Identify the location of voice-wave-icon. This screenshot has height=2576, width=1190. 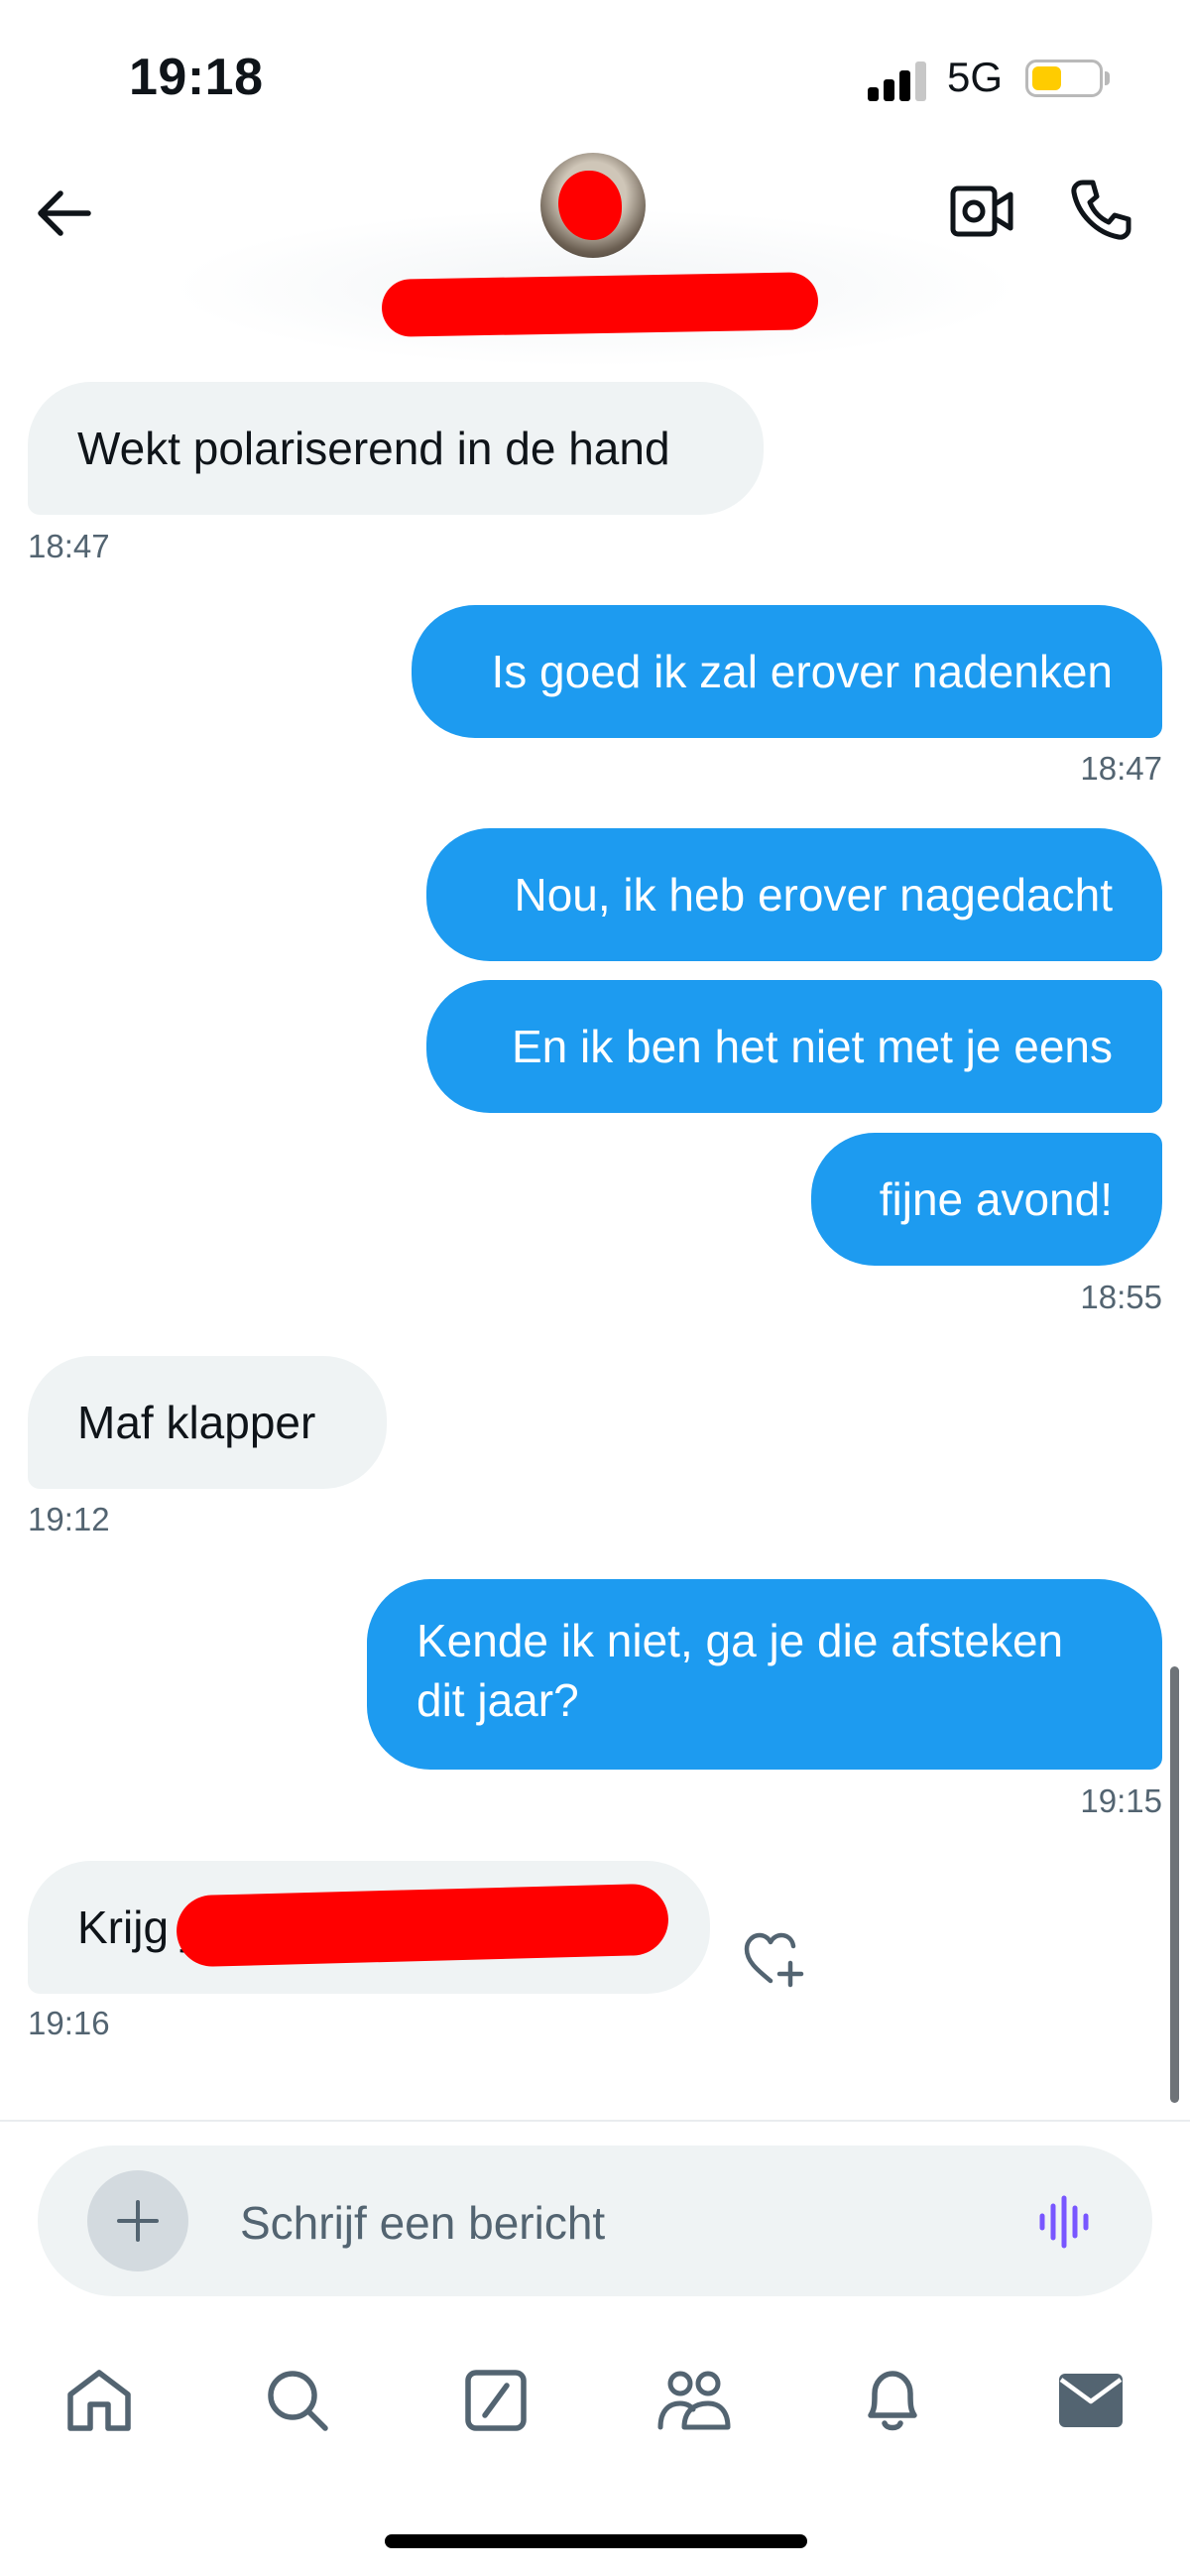
(1064, 2222).